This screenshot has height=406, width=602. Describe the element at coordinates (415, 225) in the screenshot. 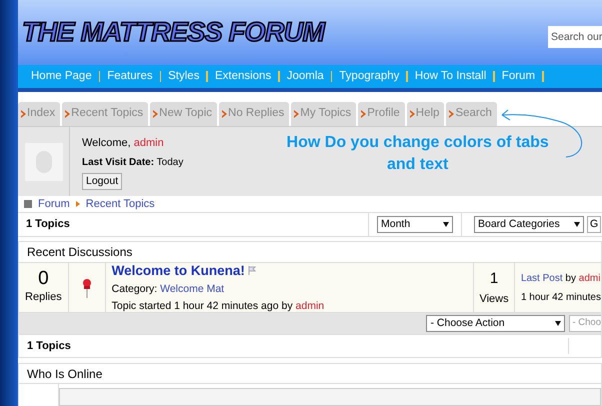

I see `period-select: Month` at that location.